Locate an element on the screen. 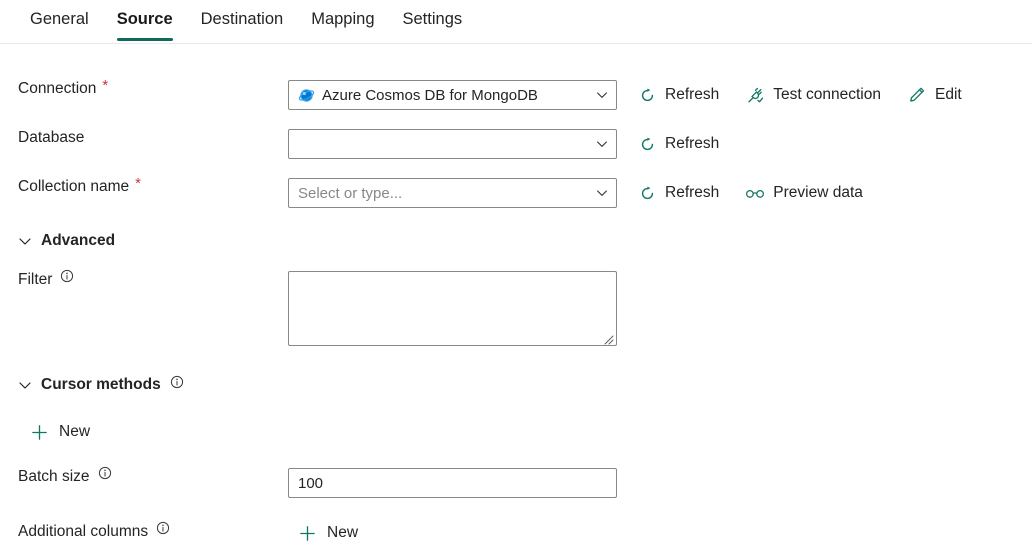 The height and width of the screenshot is (557, 1032). cursor-methods-new-row: New is located at coordinates (516, 432).